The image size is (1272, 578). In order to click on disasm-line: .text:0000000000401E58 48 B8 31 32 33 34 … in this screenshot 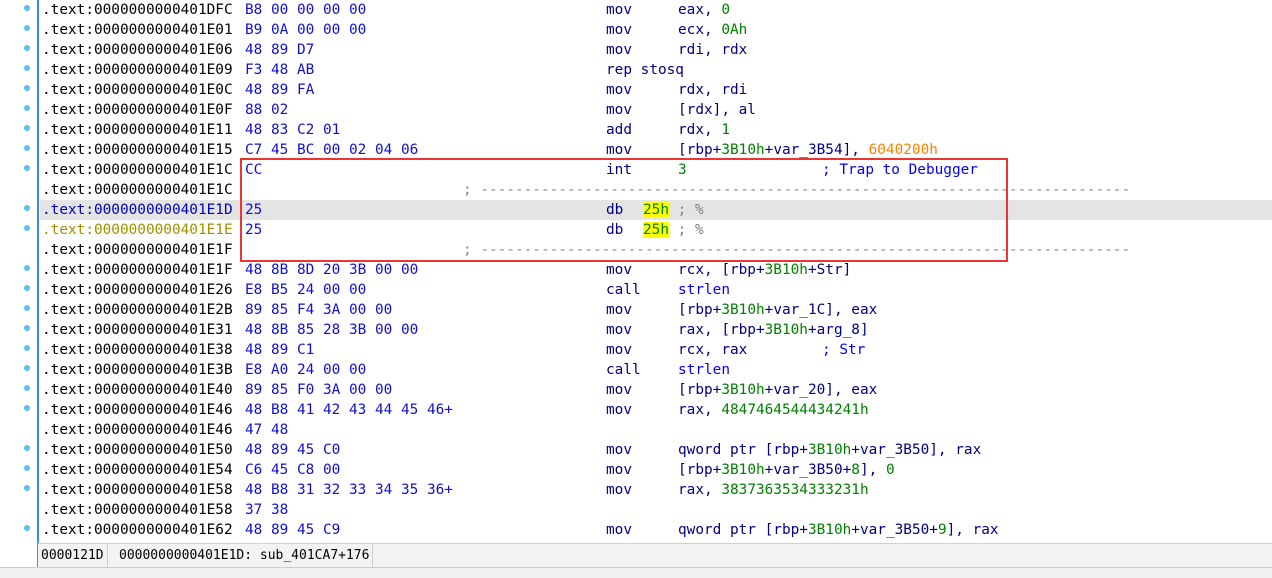, I will do `click(636, 490)`.